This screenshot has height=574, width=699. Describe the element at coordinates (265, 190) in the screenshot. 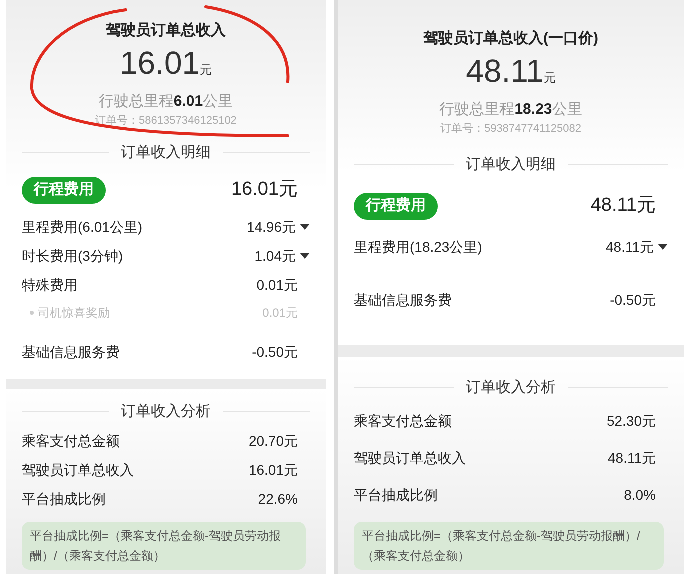

I see `trip-total: 16.01元` at that location.